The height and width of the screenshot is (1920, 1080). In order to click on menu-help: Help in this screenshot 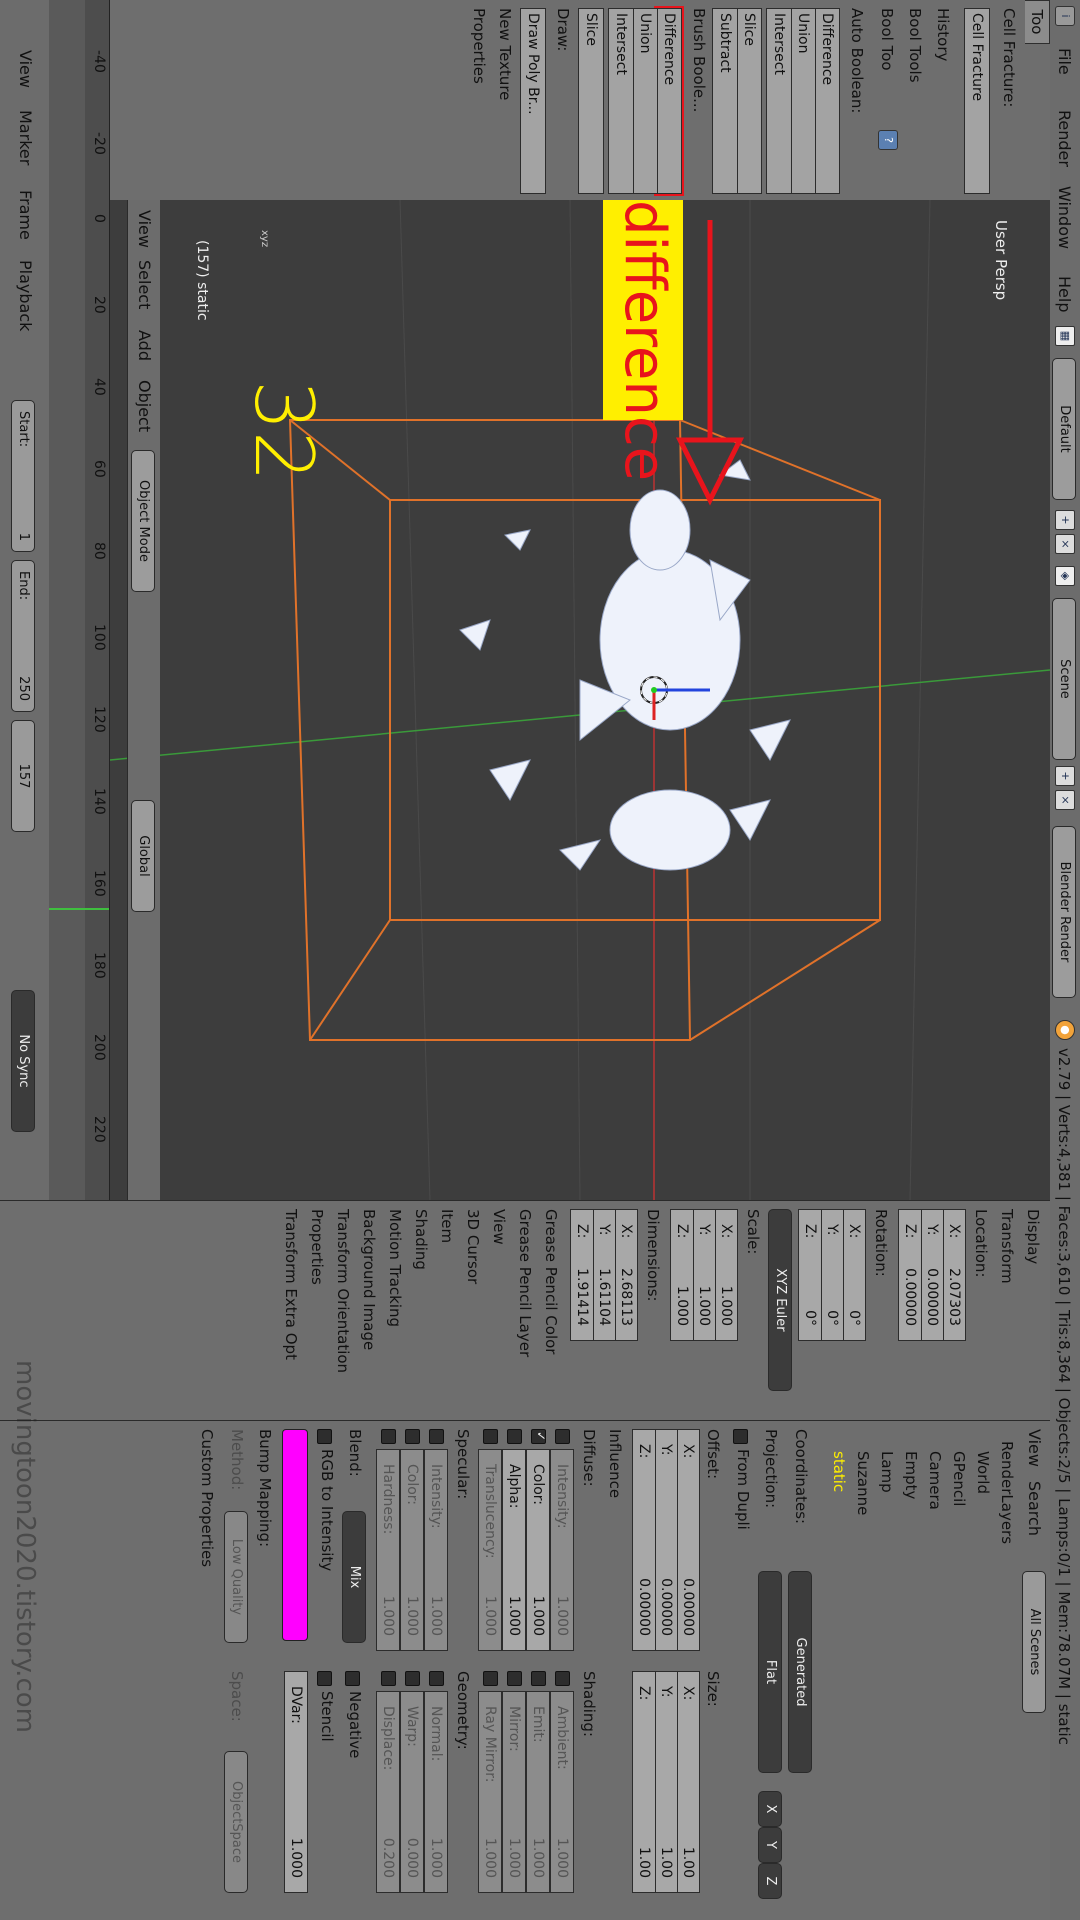, I will do `click(1064, 294)`.